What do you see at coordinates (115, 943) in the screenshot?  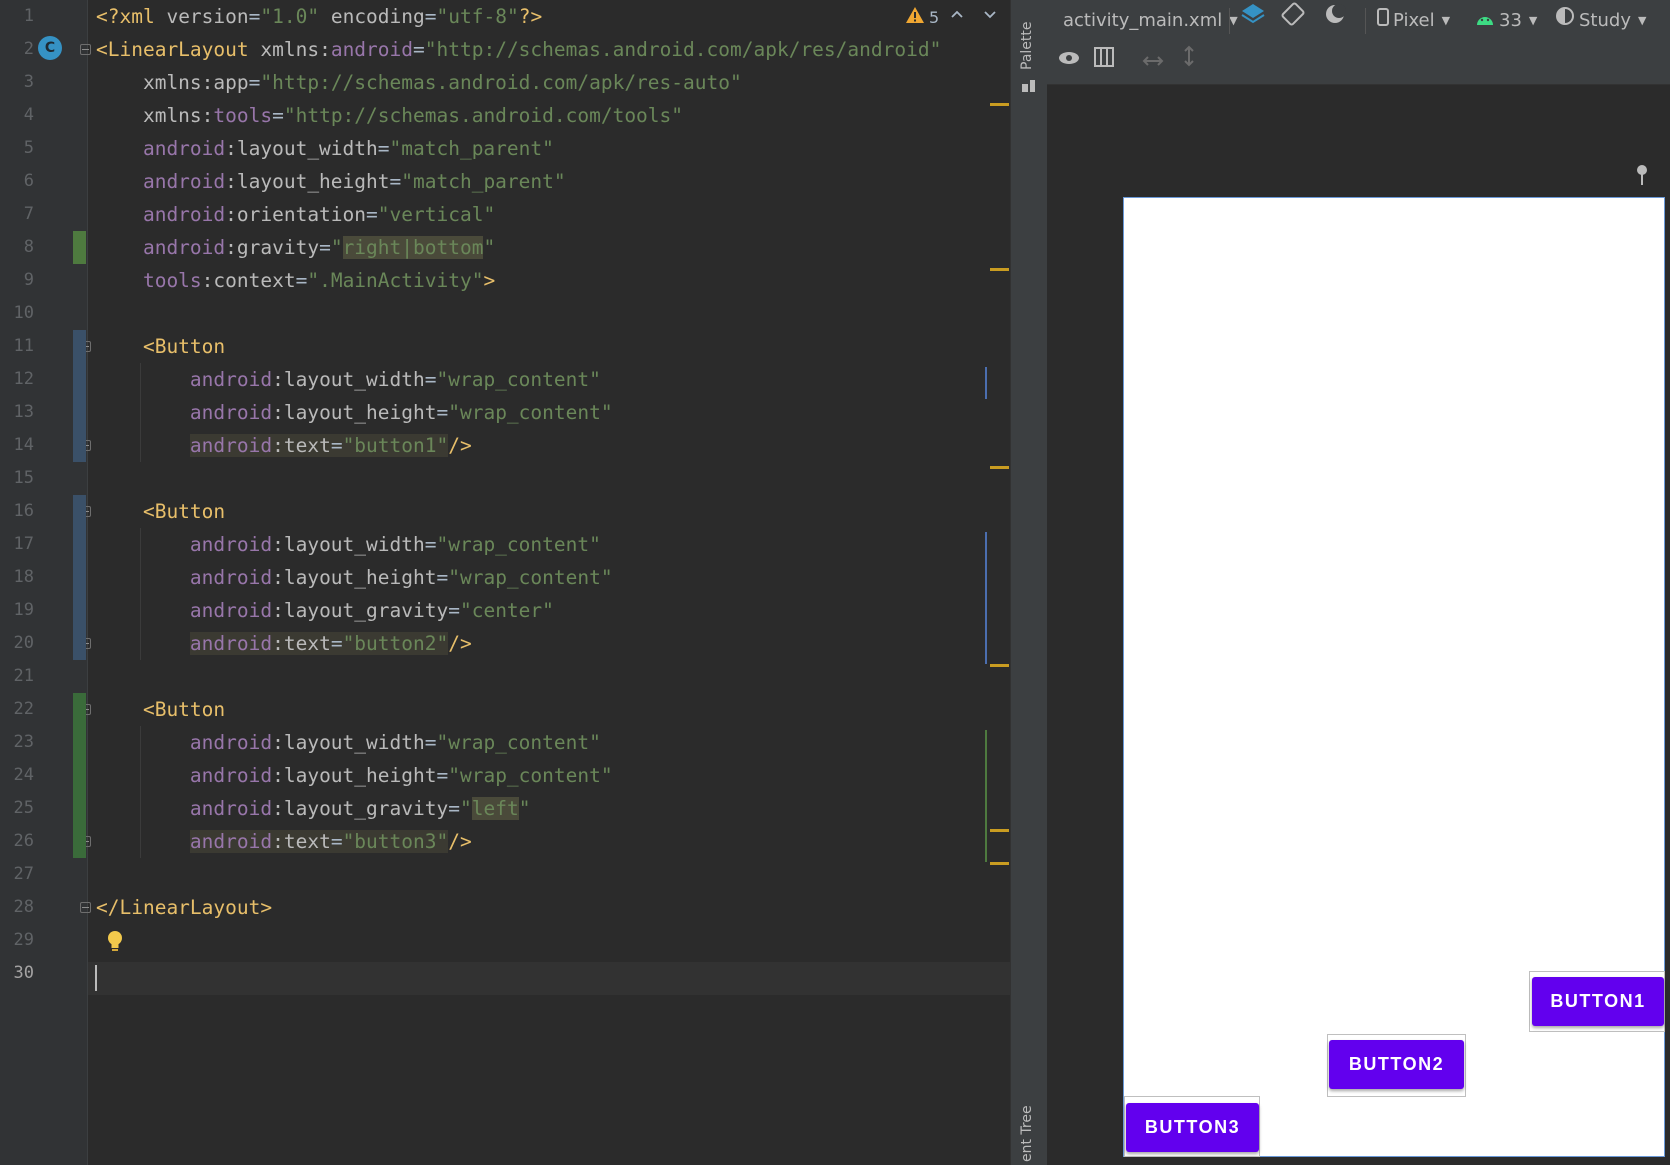 I see `lightbulb-icon` at bounding box center [115, 943].